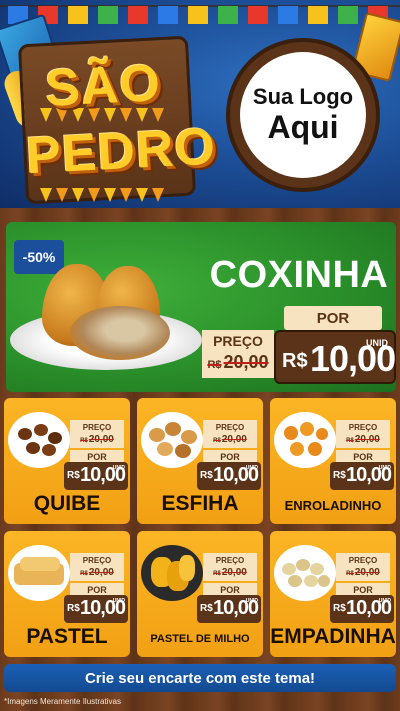 This screenshot has height=711, width=400. What do you see at coordinates (39, 257) in the screenshot?
I see `discount-badge: -50%` at bounding box center [39, 257].